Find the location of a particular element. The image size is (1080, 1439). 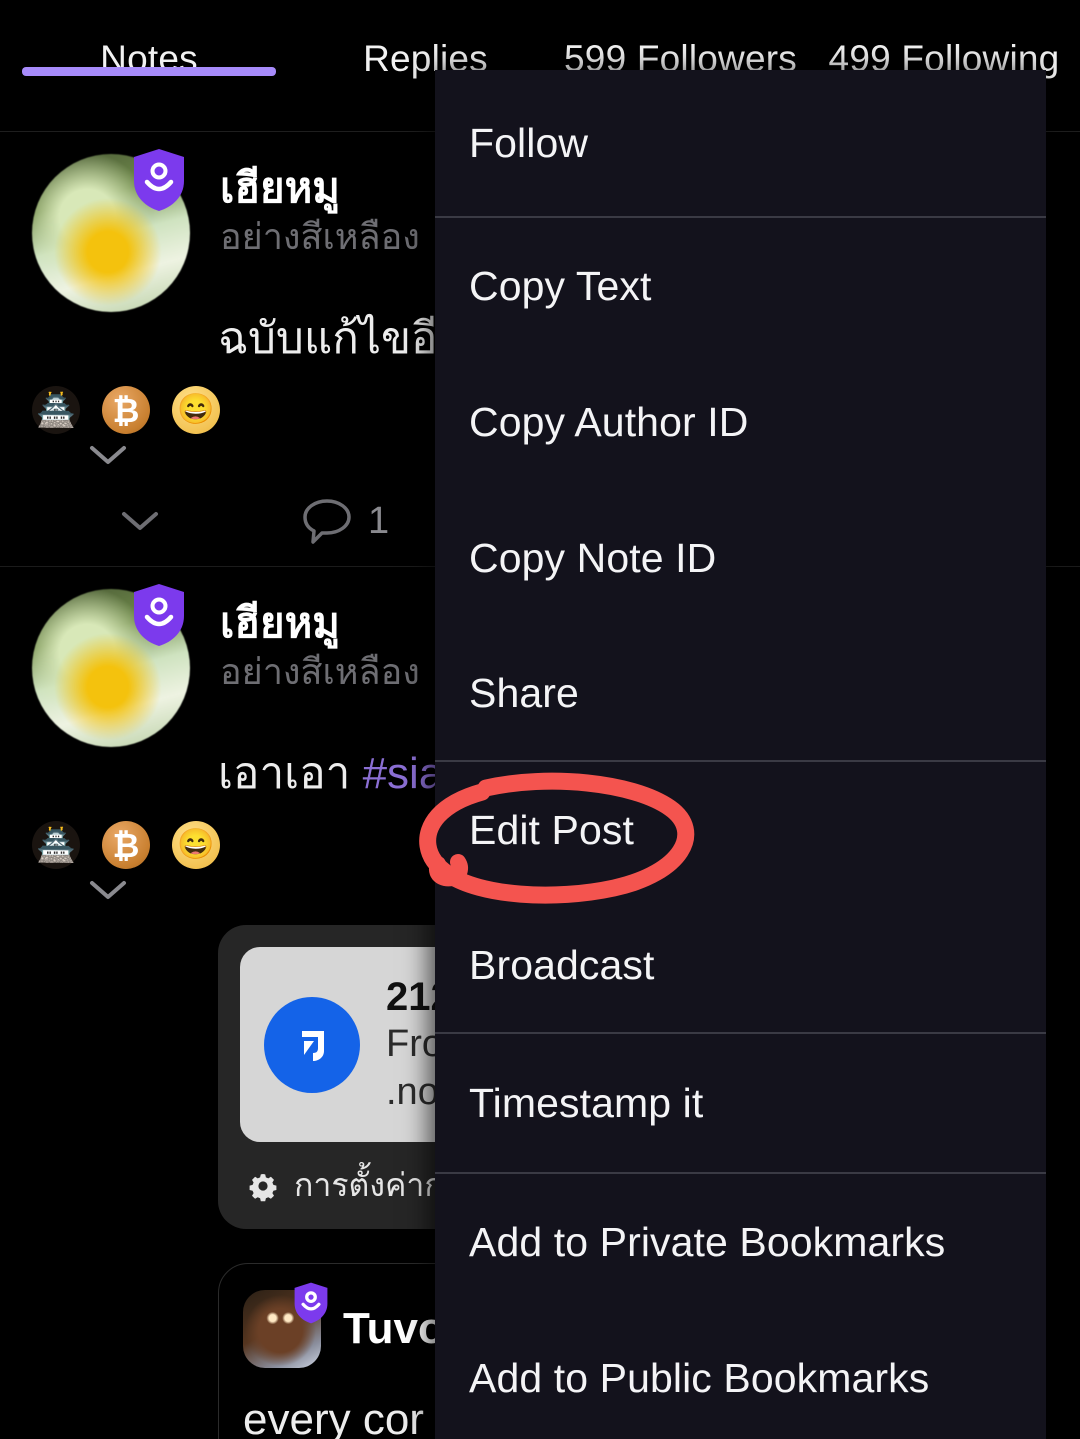

menu-item-copy-author-id: Copy Author ID is located at coordinates (740, 422).